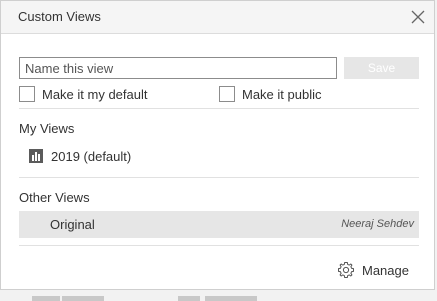  Describe the element at coordinates (282, 94) in the screenshot. I see `public-checkbox-label: Make it public` at that location.